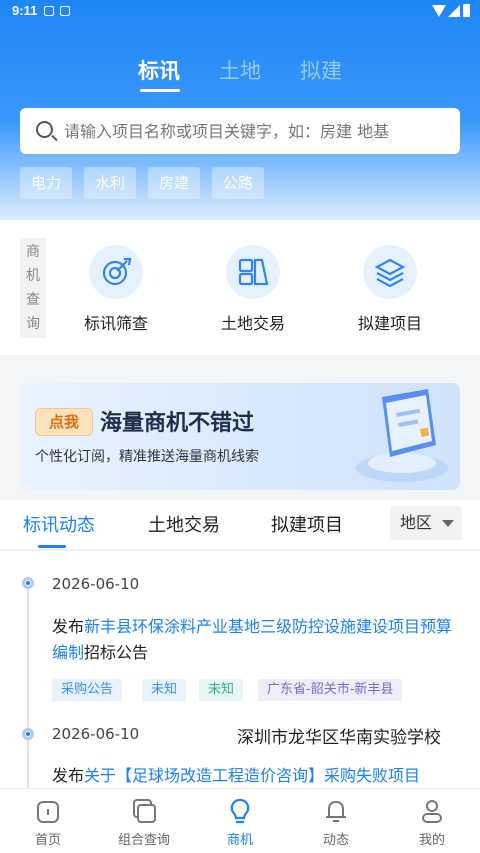 Image resolution: width=480 pixels, height=853 pixels. What do you see at coordinates (221, 690) in the screenshot?
I see `tag-stage: 未知` at bounding box center [221, 690].